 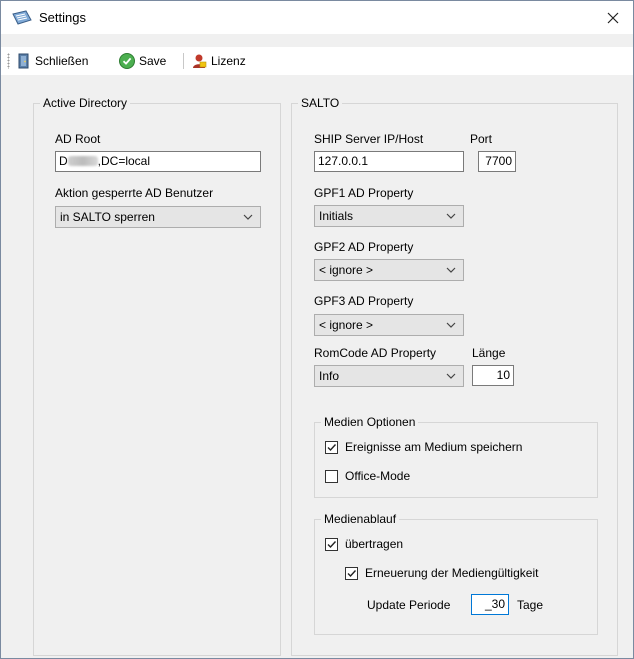 I want to click on close-icon, so click(x=613, y=17).